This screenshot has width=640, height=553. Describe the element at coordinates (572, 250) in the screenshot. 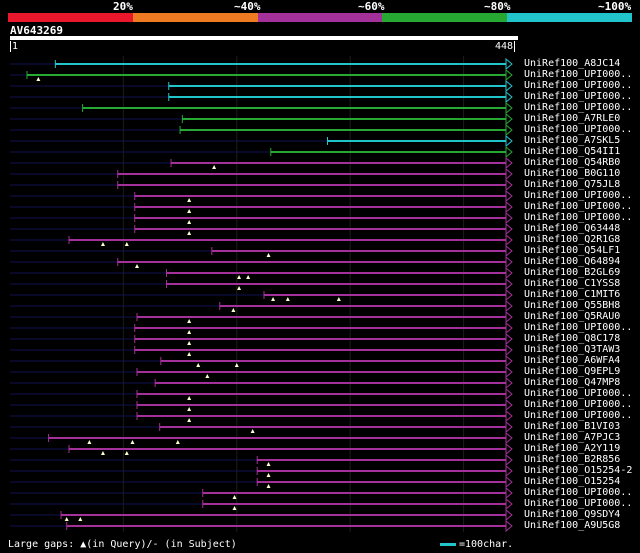

I see `hit-label: UniRef100_Q54LF1` at that location.